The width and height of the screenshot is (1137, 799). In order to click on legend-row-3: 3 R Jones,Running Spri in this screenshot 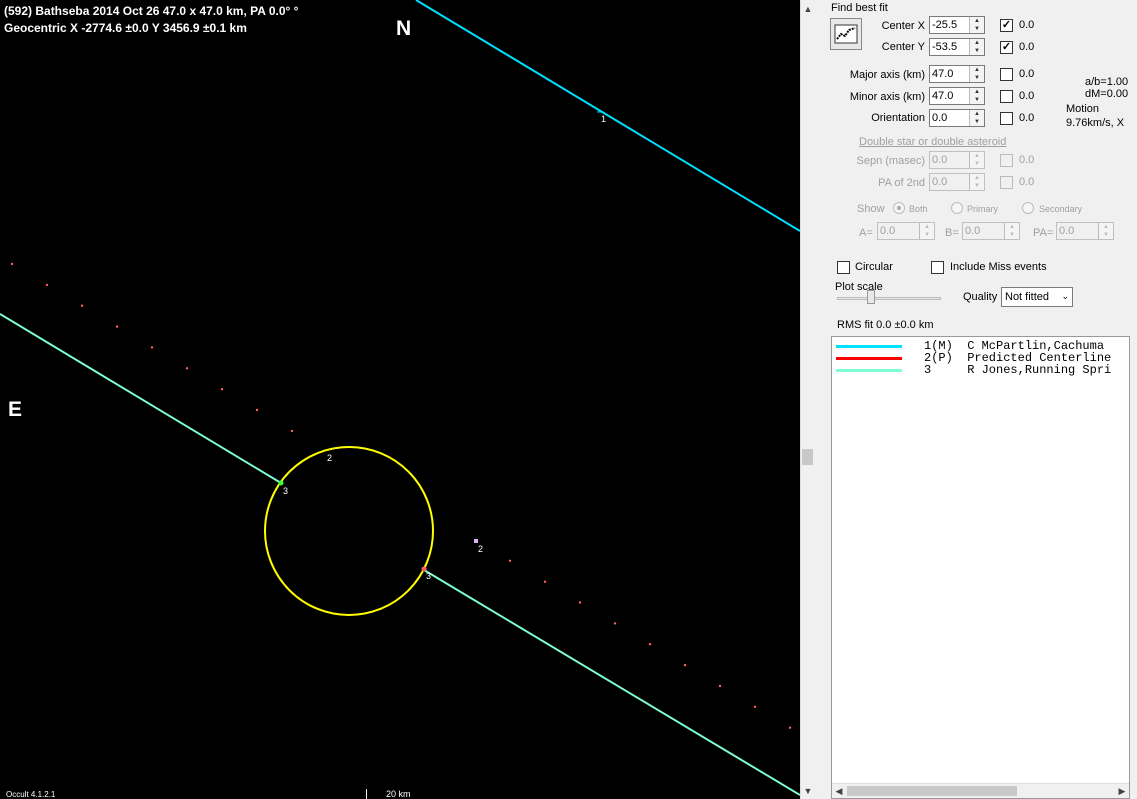, I will do `click(980, 370)`.